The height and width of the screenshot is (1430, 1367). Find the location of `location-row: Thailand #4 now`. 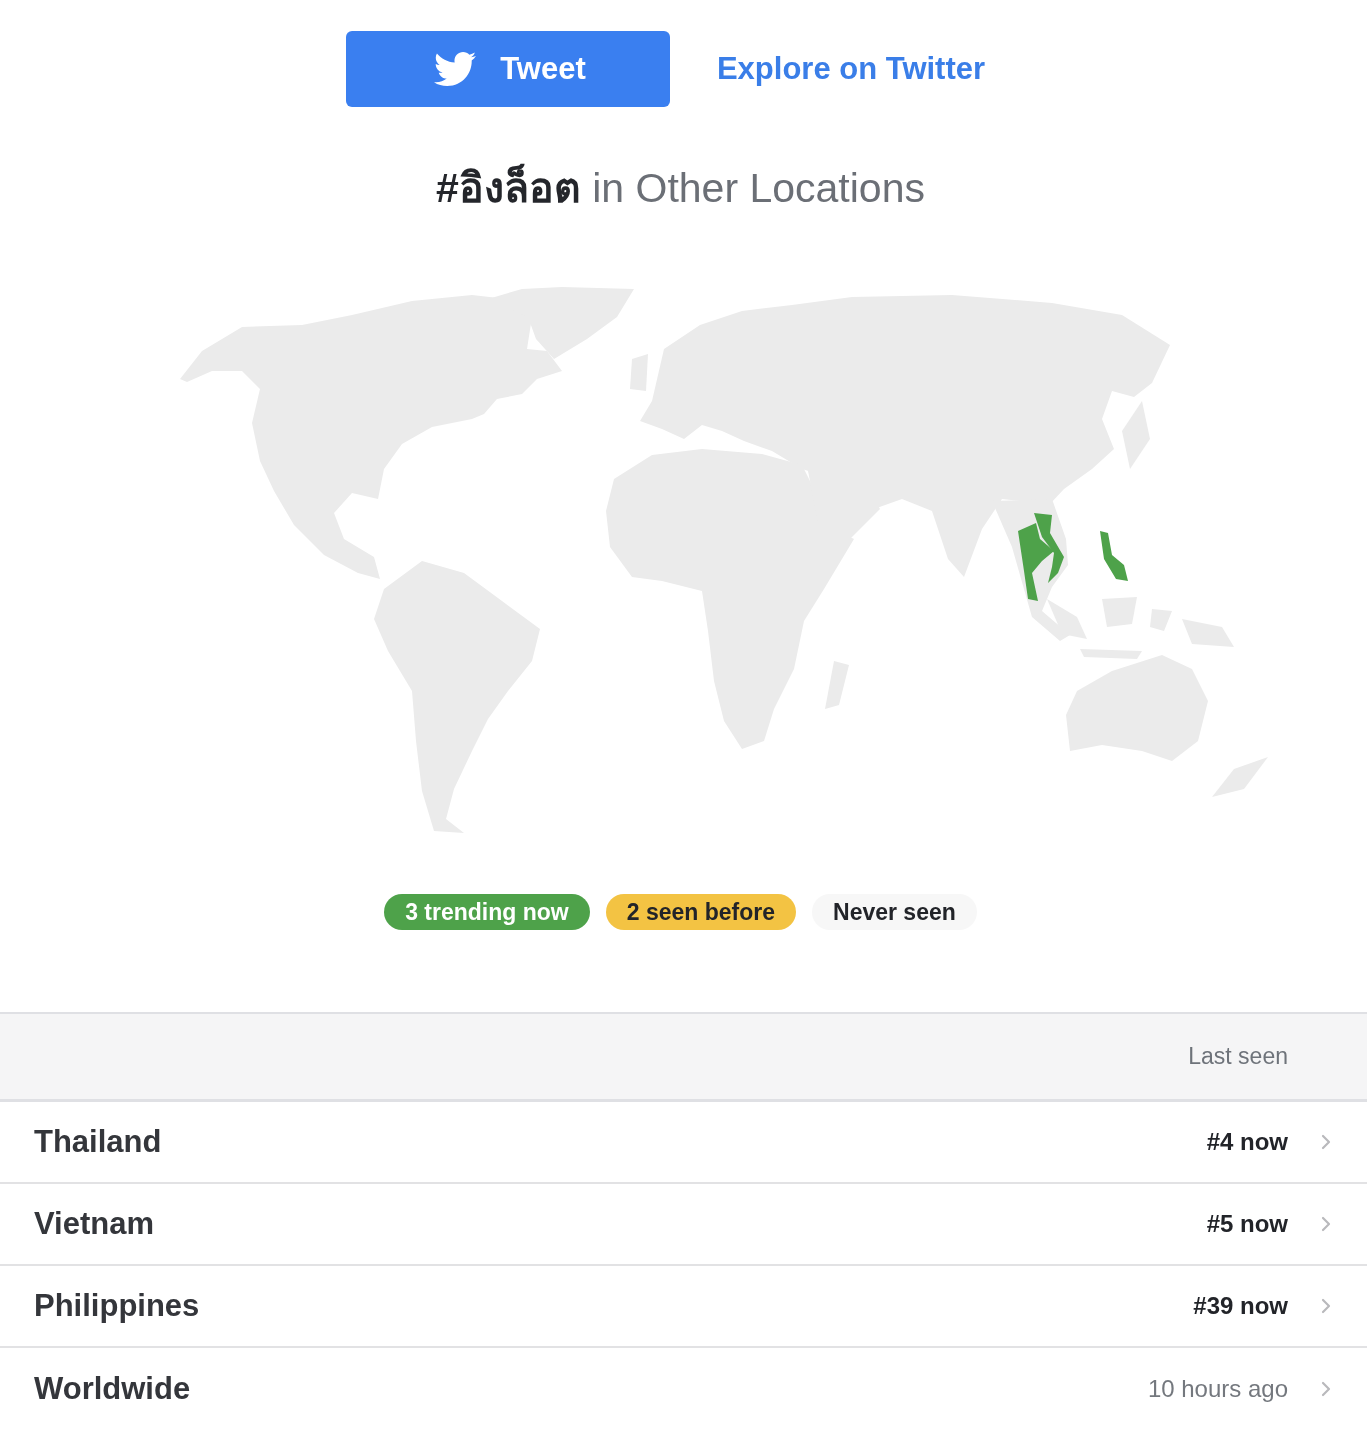

location-row: Thailand #4 now is located at coordinates (683, 1143).